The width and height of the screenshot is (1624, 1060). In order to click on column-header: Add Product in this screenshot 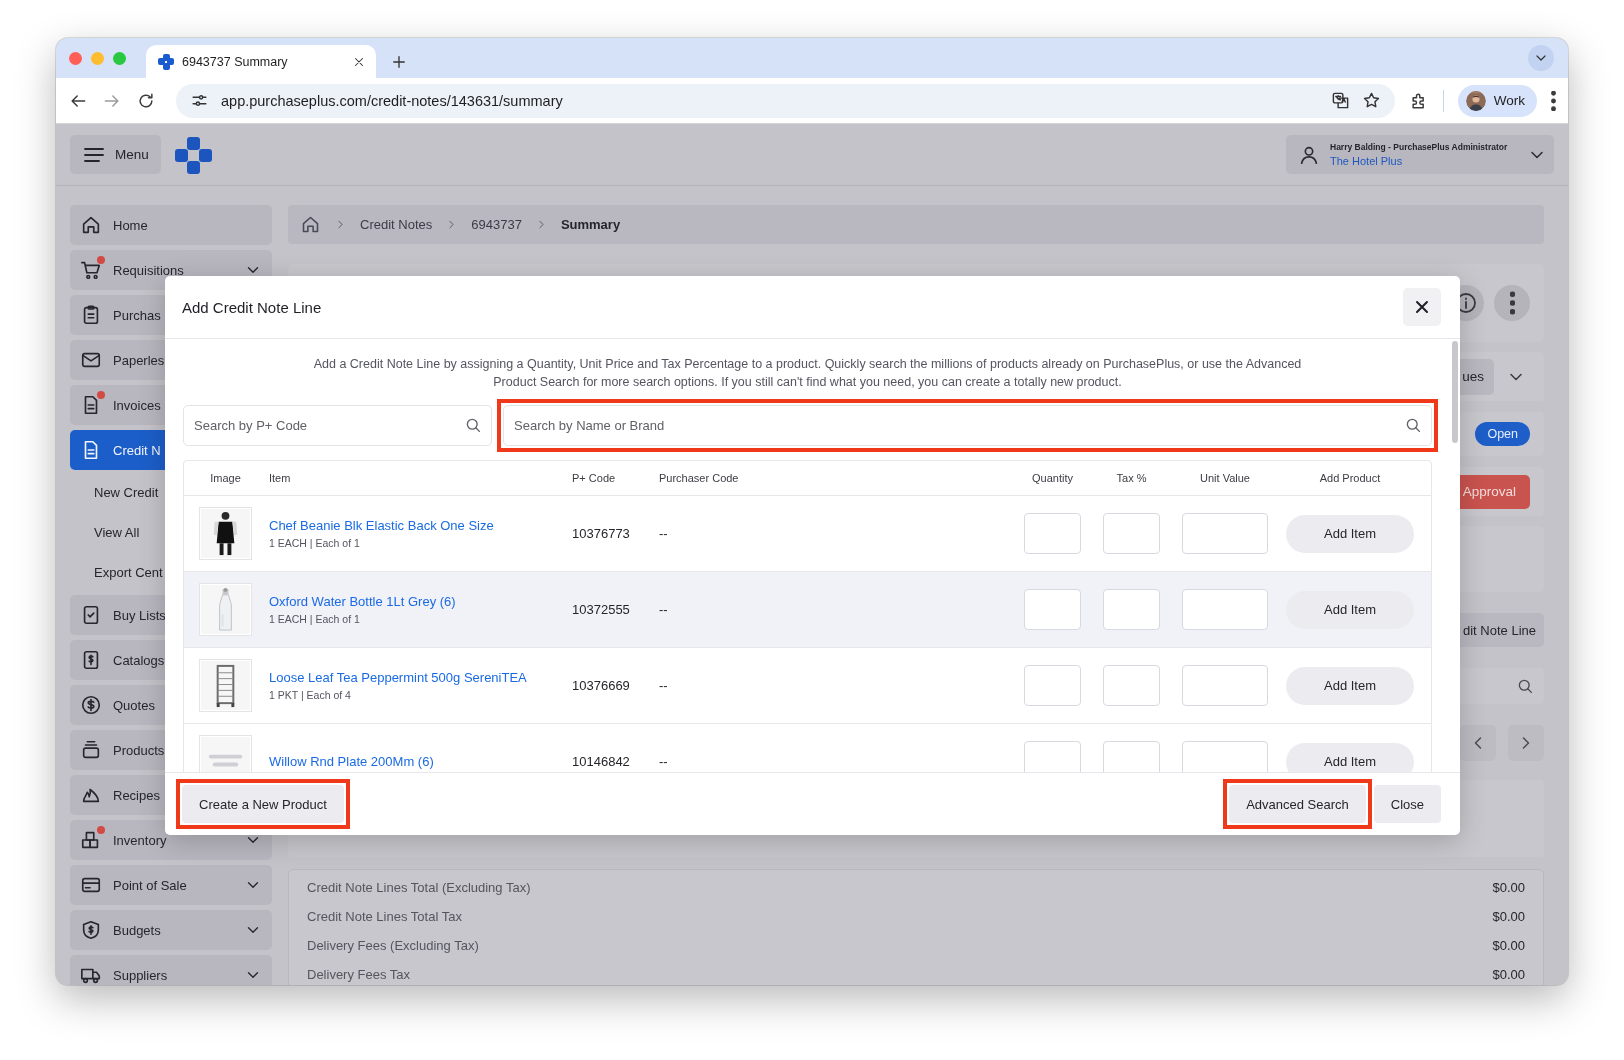, I will do `click(1350, 478)`.